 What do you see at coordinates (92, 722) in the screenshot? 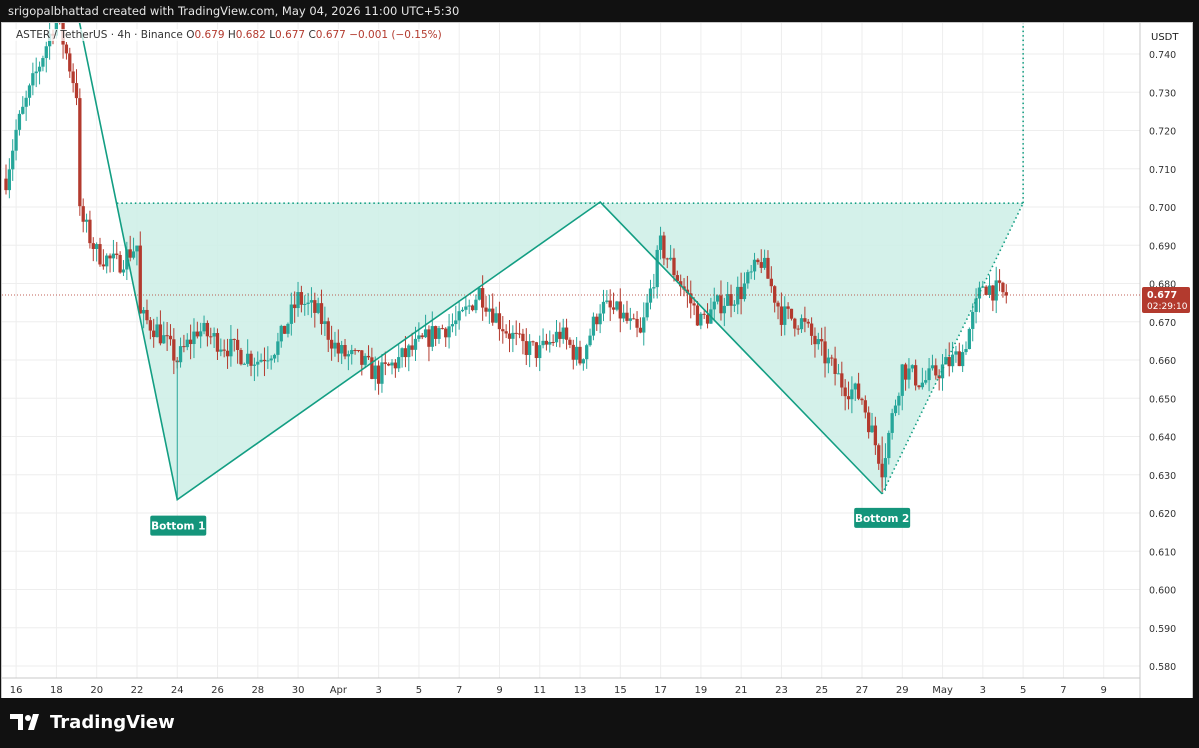
I see `tradingview-logo: TradingView` at bounding box center [92, 722].